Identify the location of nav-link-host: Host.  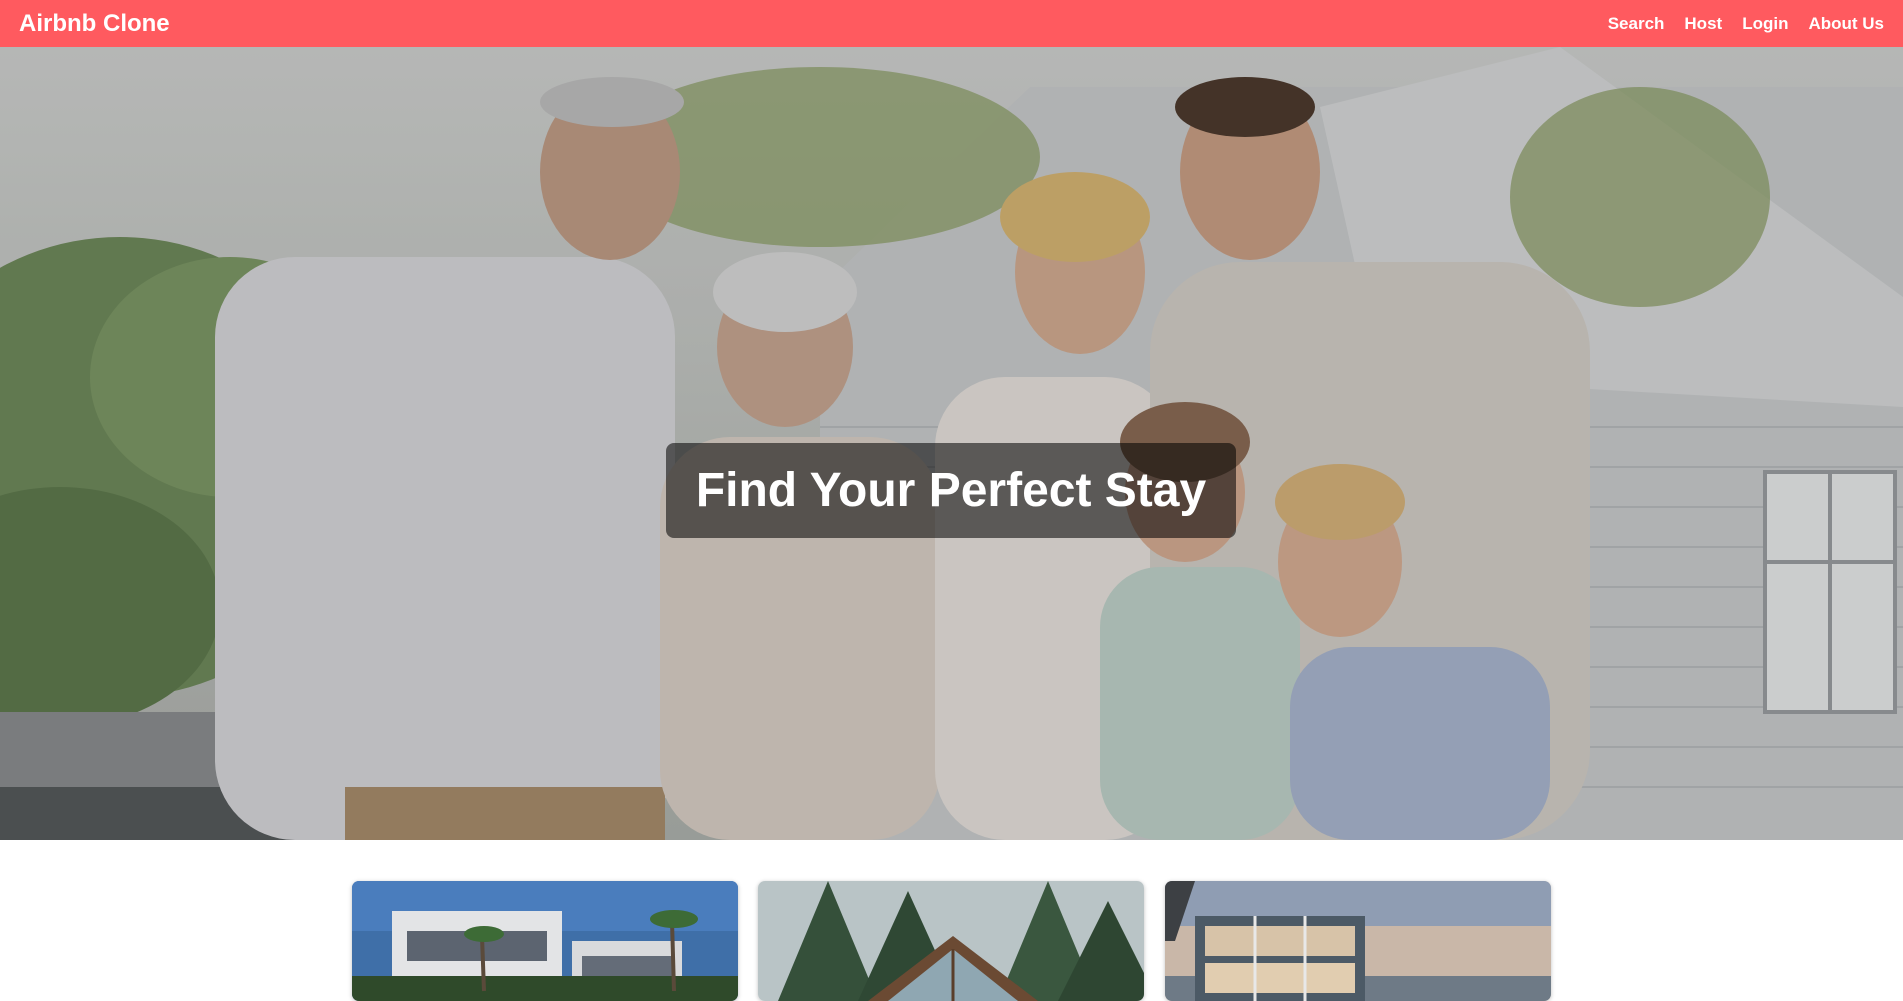
(1703, 24).